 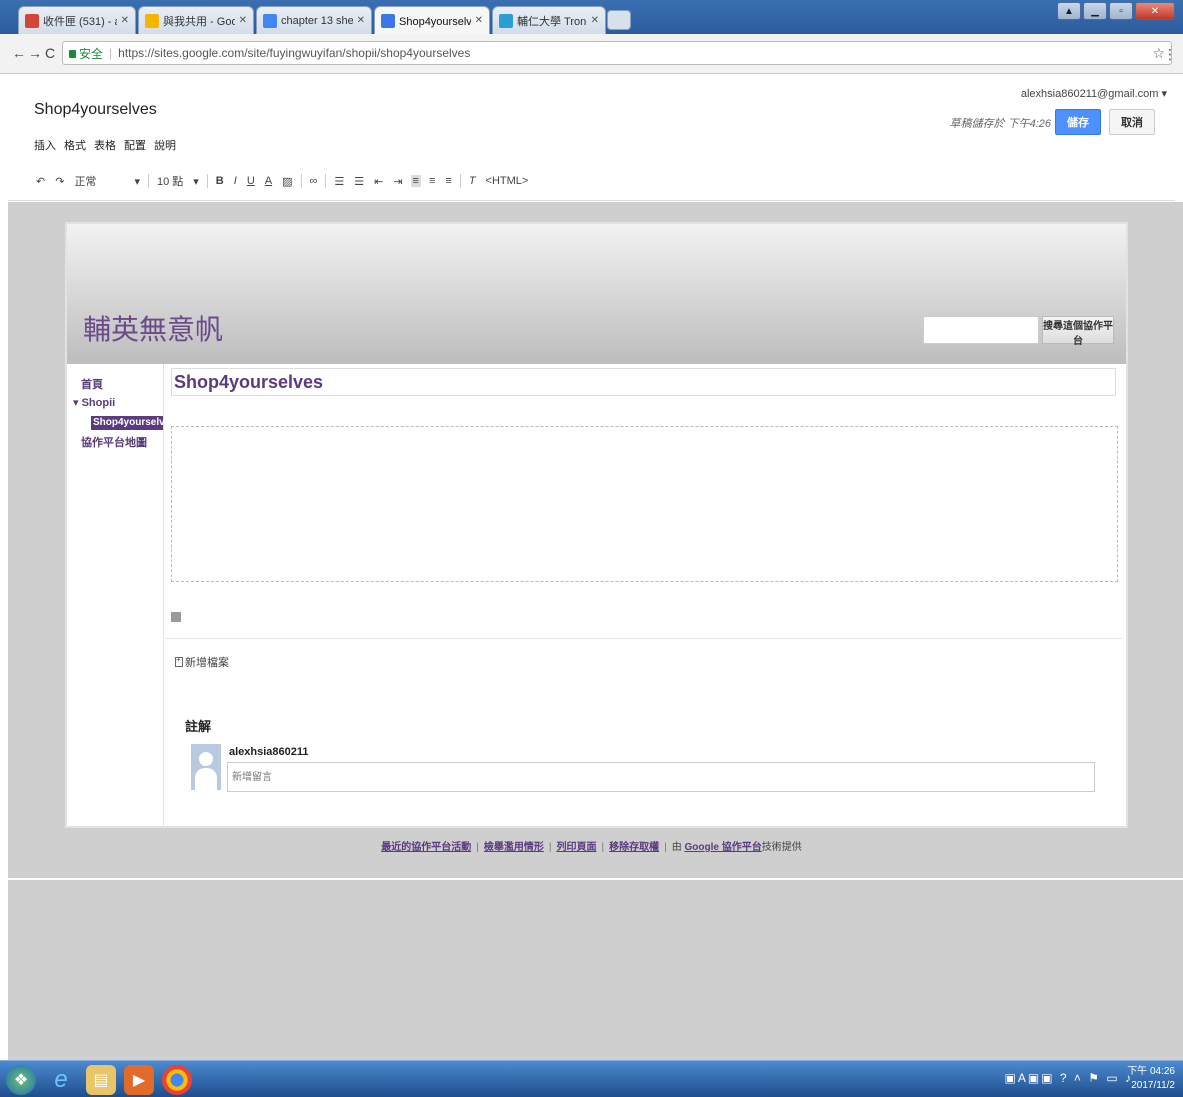 What do you see at coordinates (139, 1080) in the screenshot?
I see `media-player-icon: ▶` at bounding box center [139, 1080].